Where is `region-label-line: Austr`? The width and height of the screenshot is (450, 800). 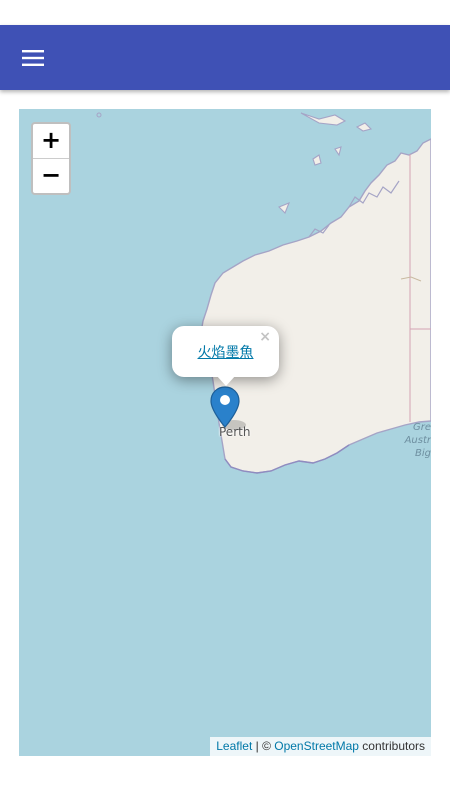 region-label-line: Austr is located at coordinates (417, 440).